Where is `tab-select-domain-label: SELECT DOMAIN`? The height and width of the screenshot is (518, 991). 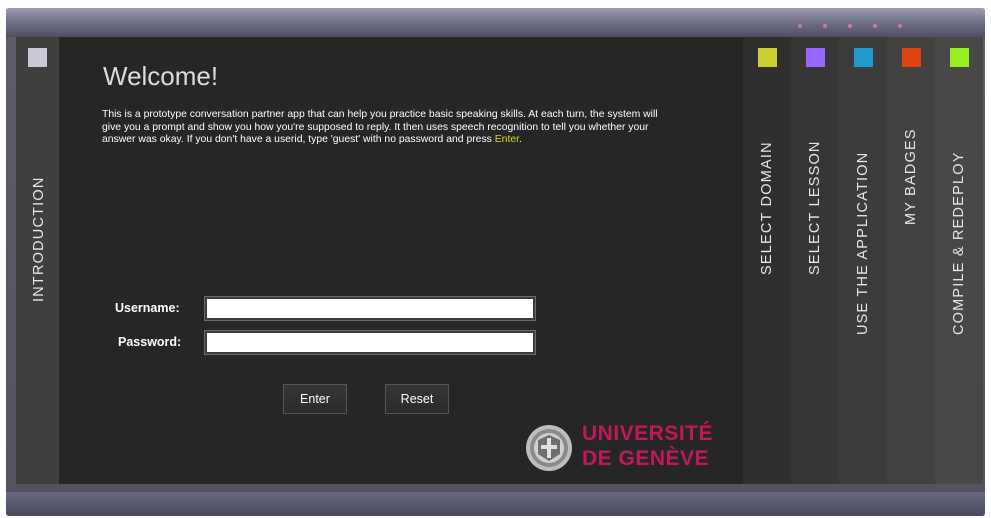 tab-select-domain-label: SELECT DOMAIN is located at coordinates (767, 208).